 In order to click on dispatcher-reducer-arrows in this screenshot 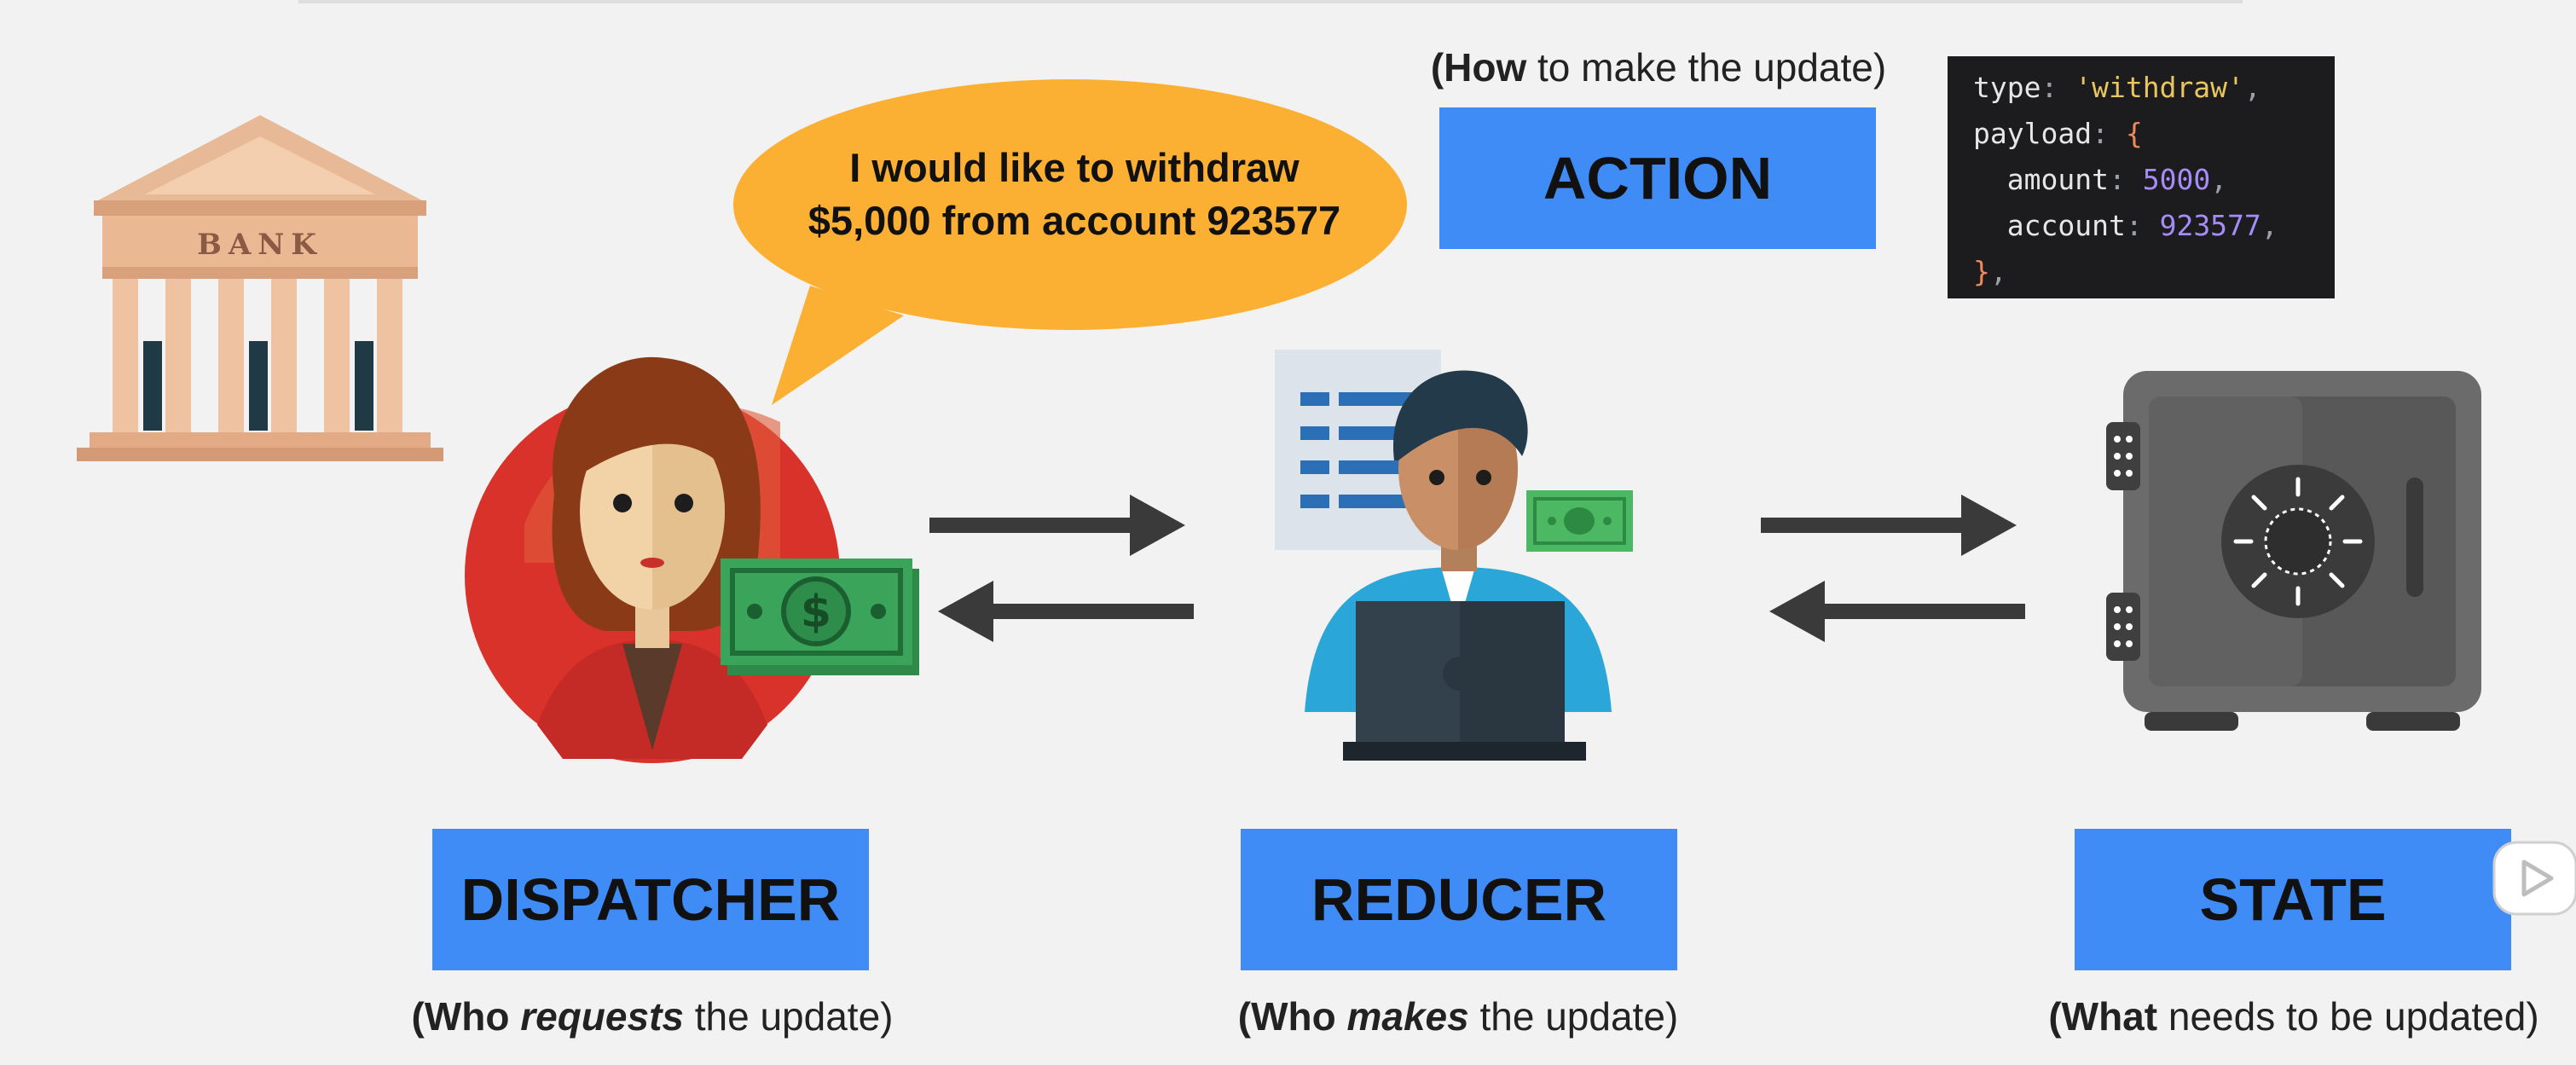, I will do `click(1061, 568)`.